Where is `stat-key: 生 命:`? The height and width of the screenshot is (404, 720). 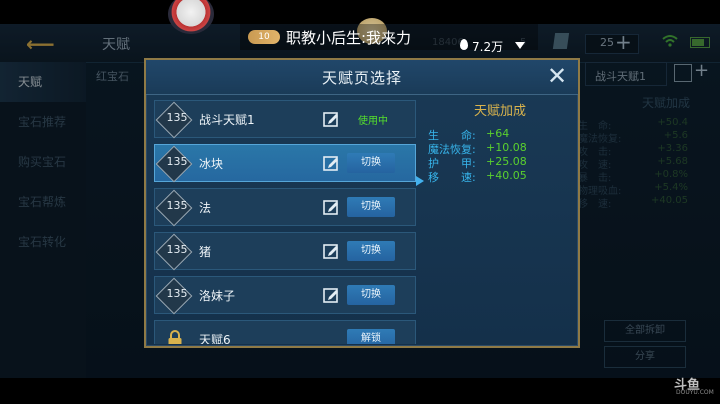 stat-key: 生 命: is located at coordinates (452, 135).